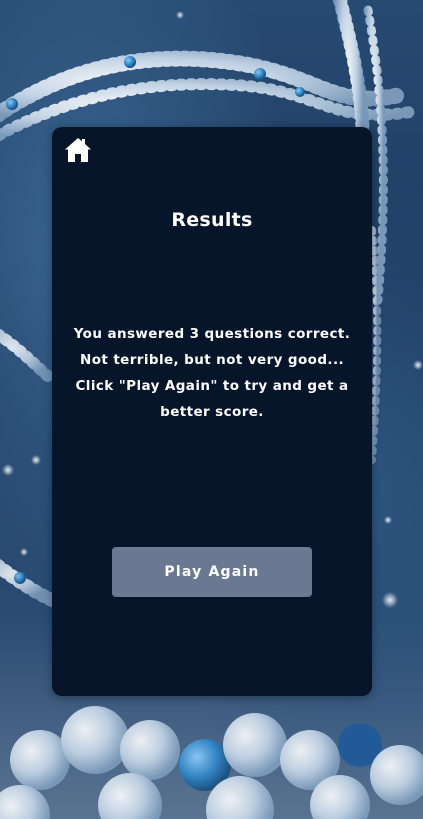 The width and height of the screenshot is (423, 819). Describe the element at coordinates (212, 220) in the screenshot. I see `results-title: Results` at that location.